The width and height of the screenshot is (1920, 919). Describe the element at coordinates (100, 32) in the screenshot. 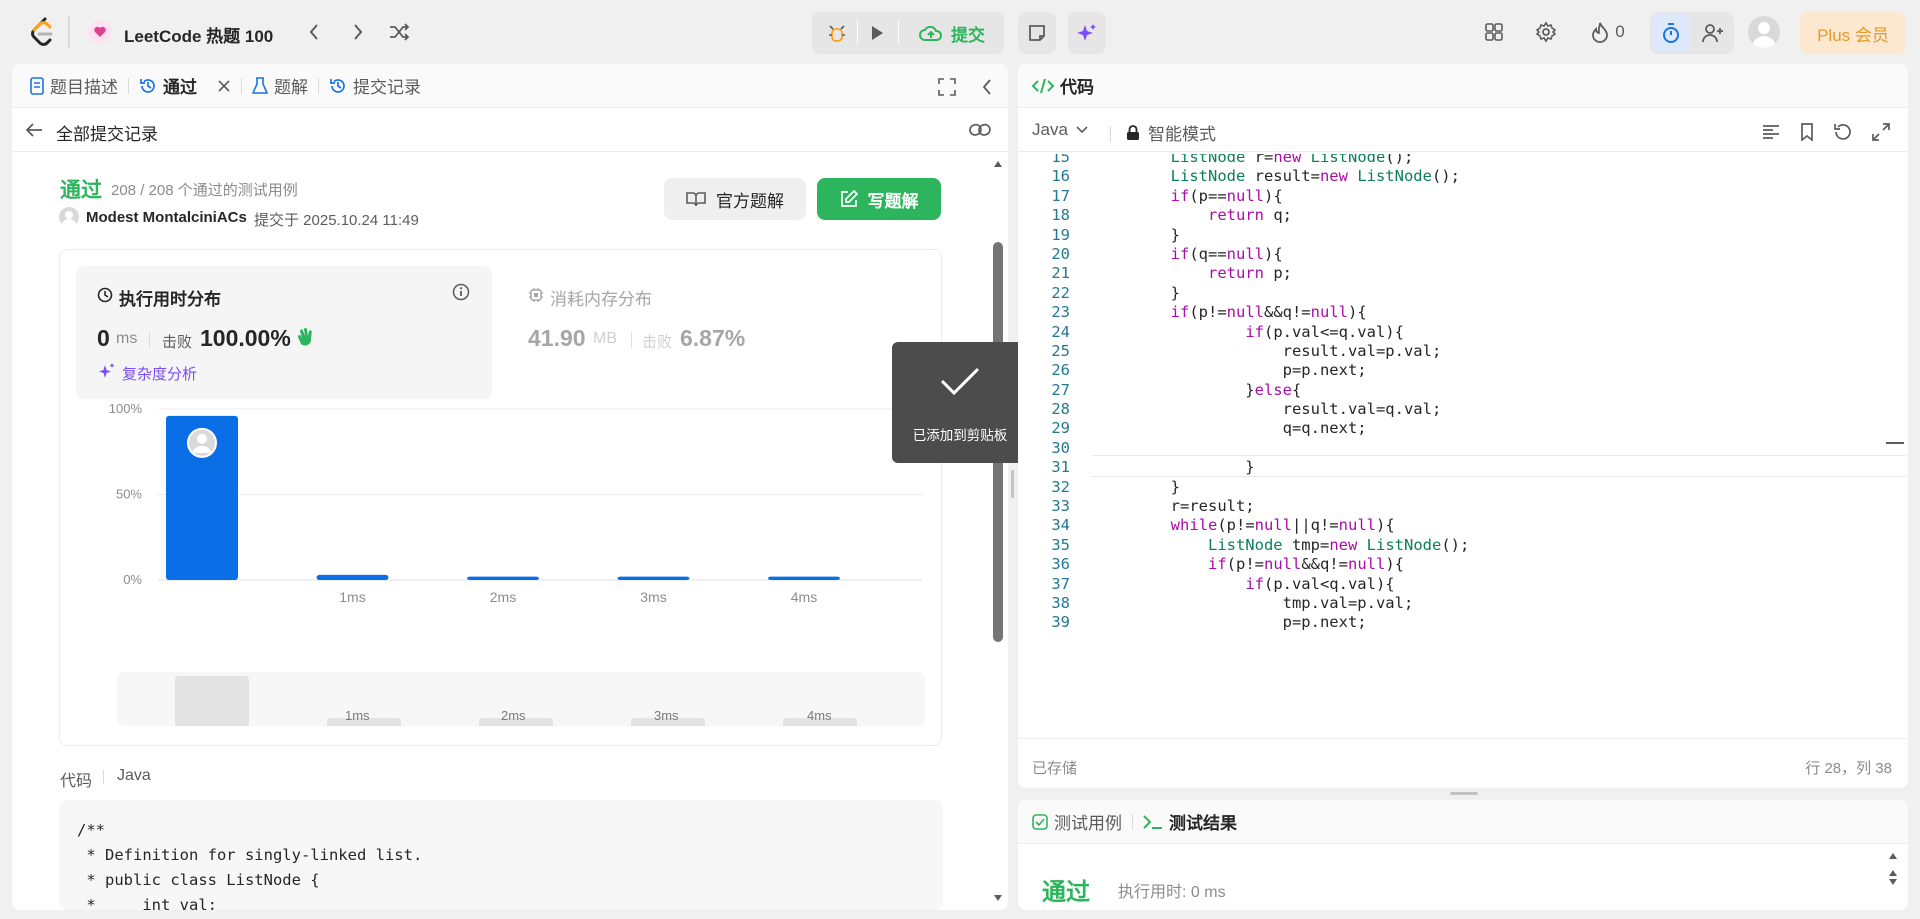

I see `study-plan-icon` at that location.